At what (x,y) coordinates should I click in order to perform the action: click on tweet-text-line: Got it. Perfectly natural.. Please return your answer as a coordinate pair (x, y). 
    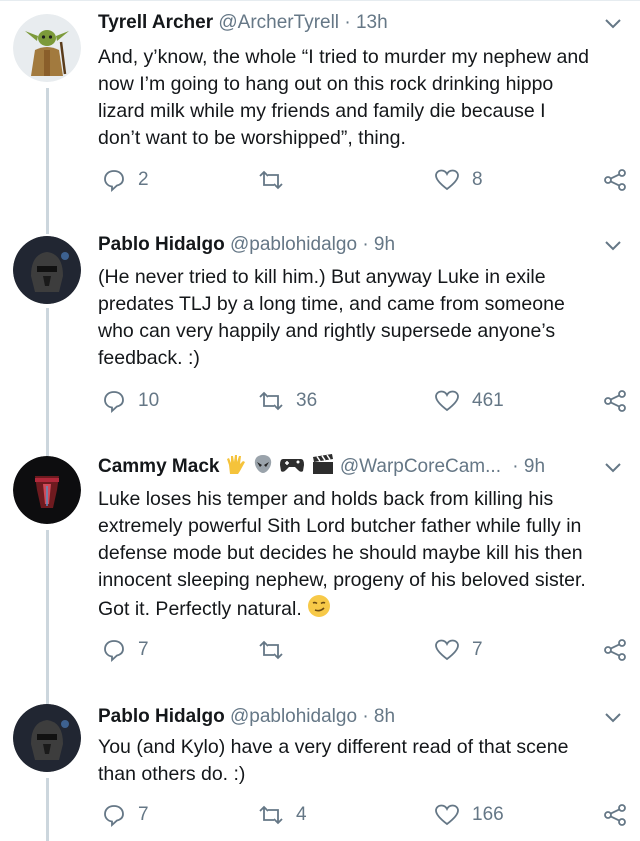
    Looking at the image, I should click on (200, 609).